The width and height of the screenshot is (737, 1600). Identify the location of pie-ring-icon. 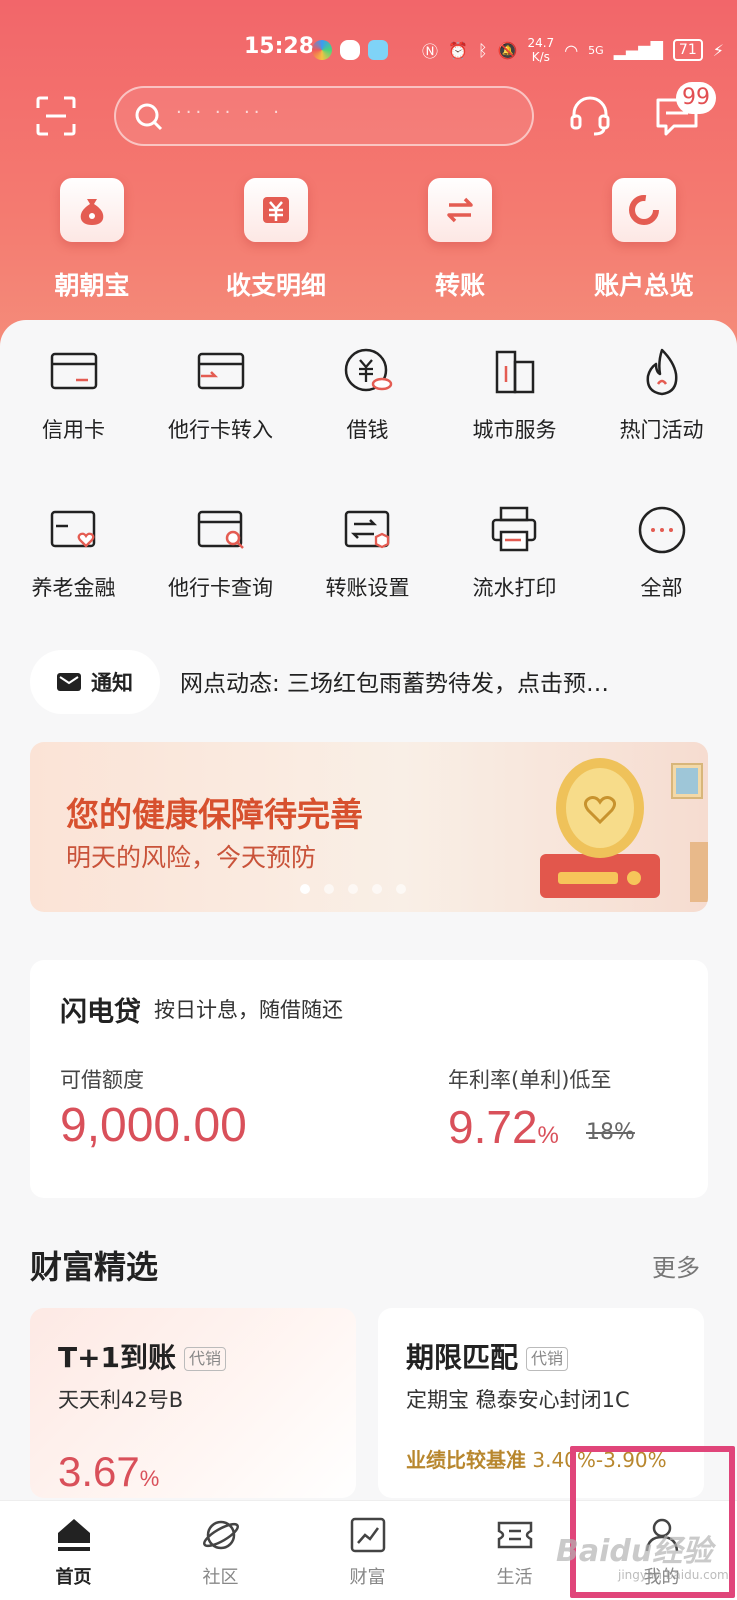
(644, 210).